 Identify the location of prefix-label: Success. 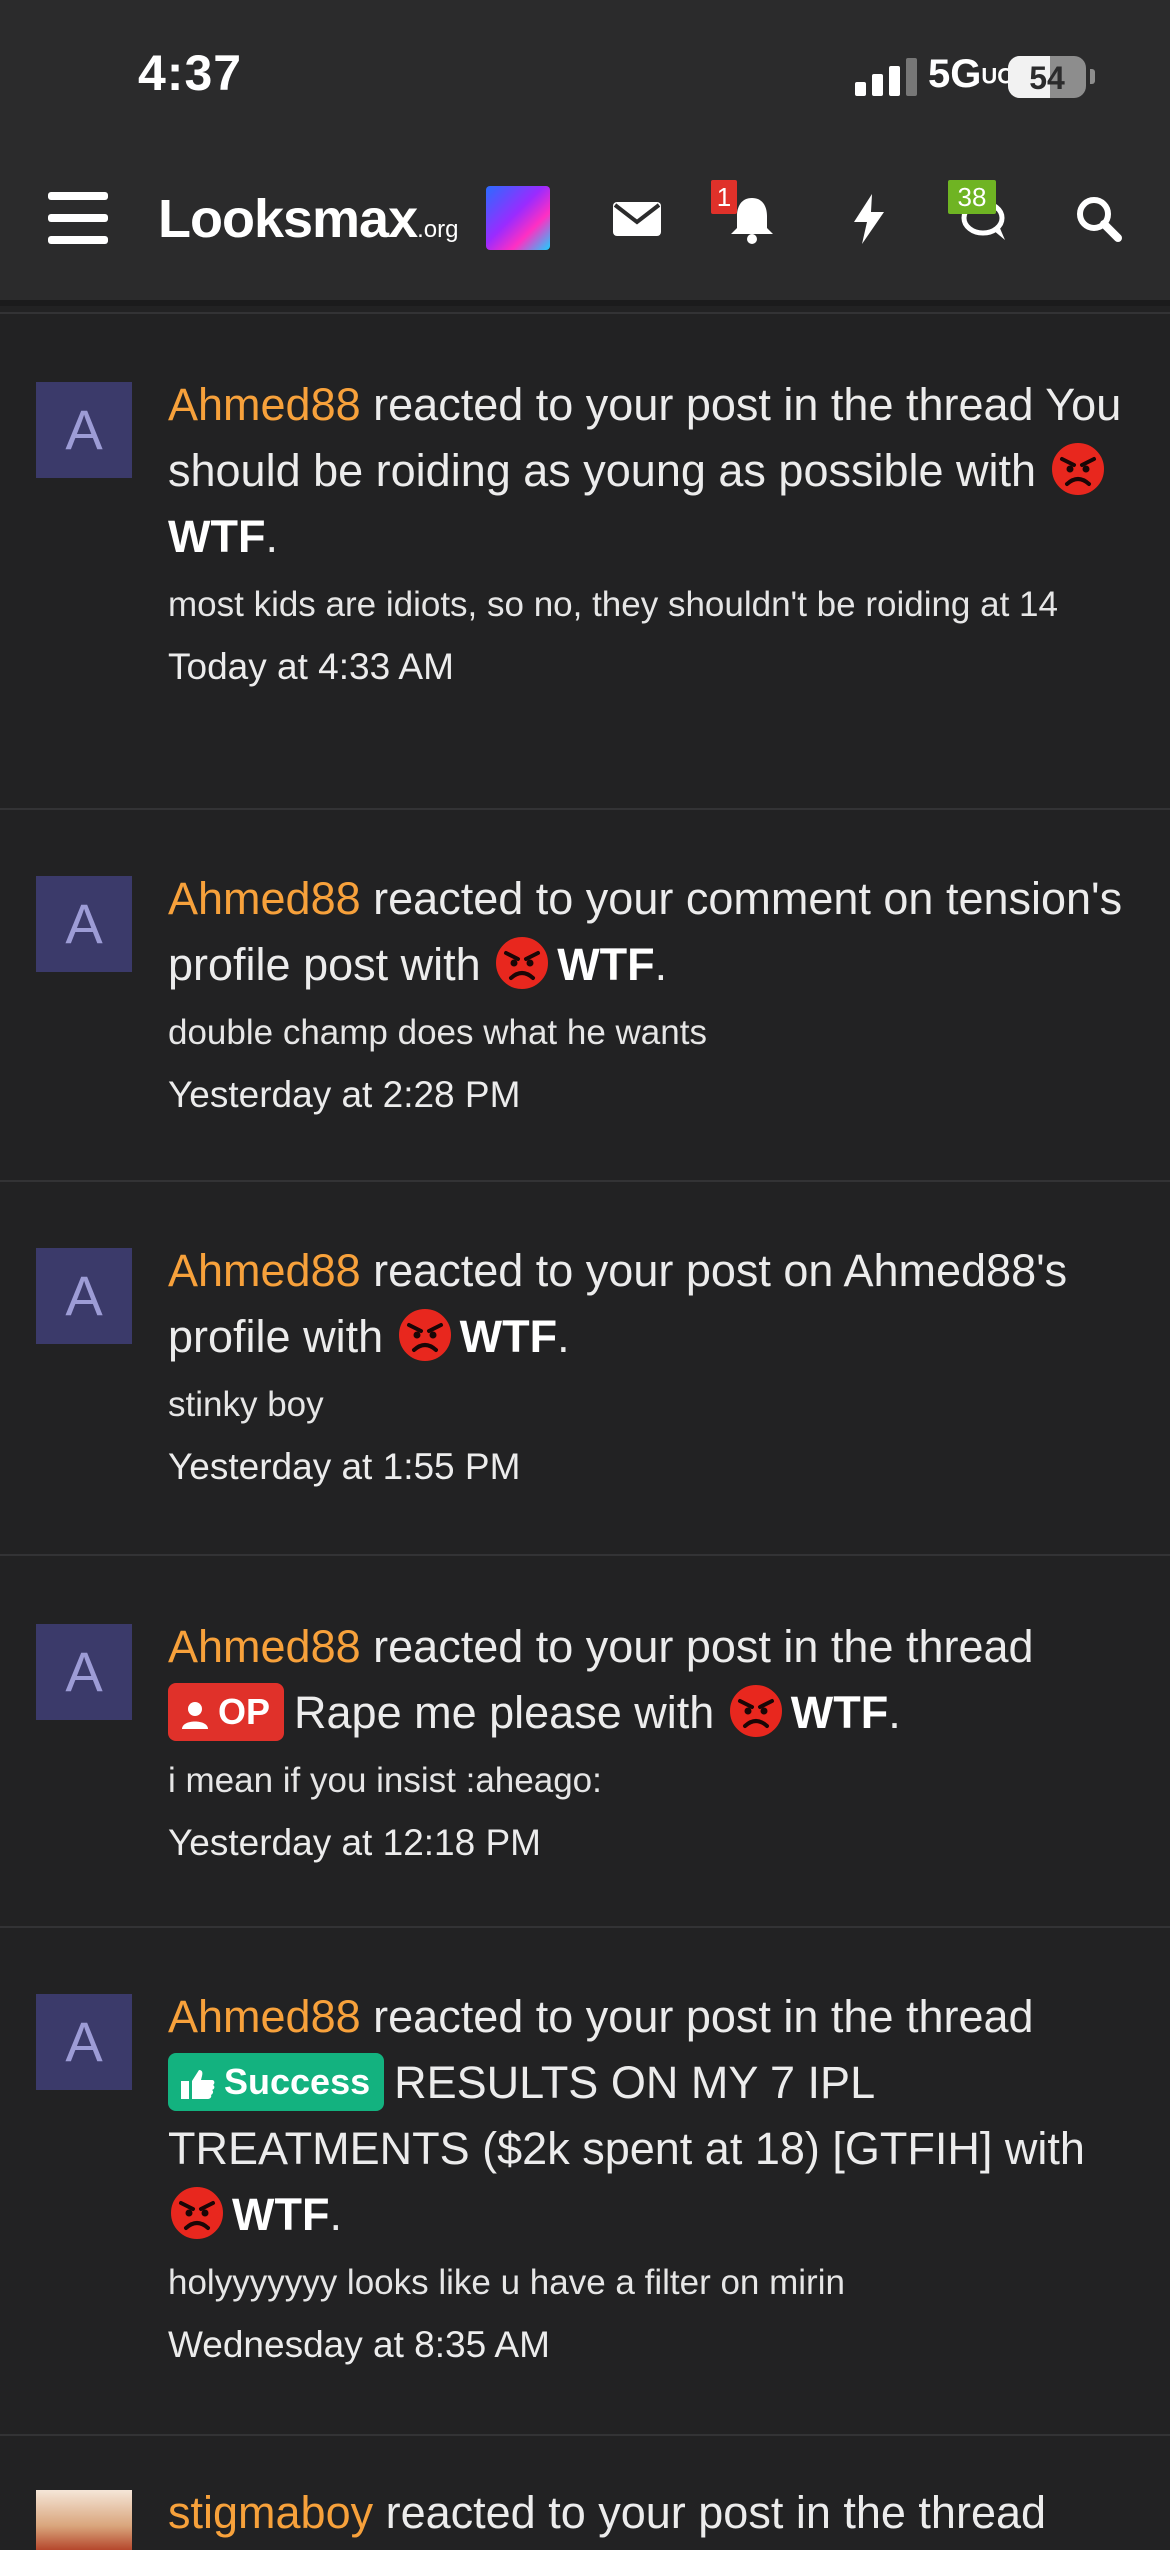
(297, 2081).